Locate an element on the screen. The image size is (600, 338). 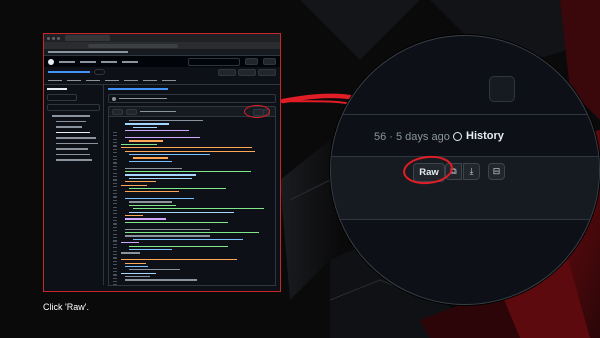
instruction-caption: Click 'Raw'. is located at coordinates (66, 307).